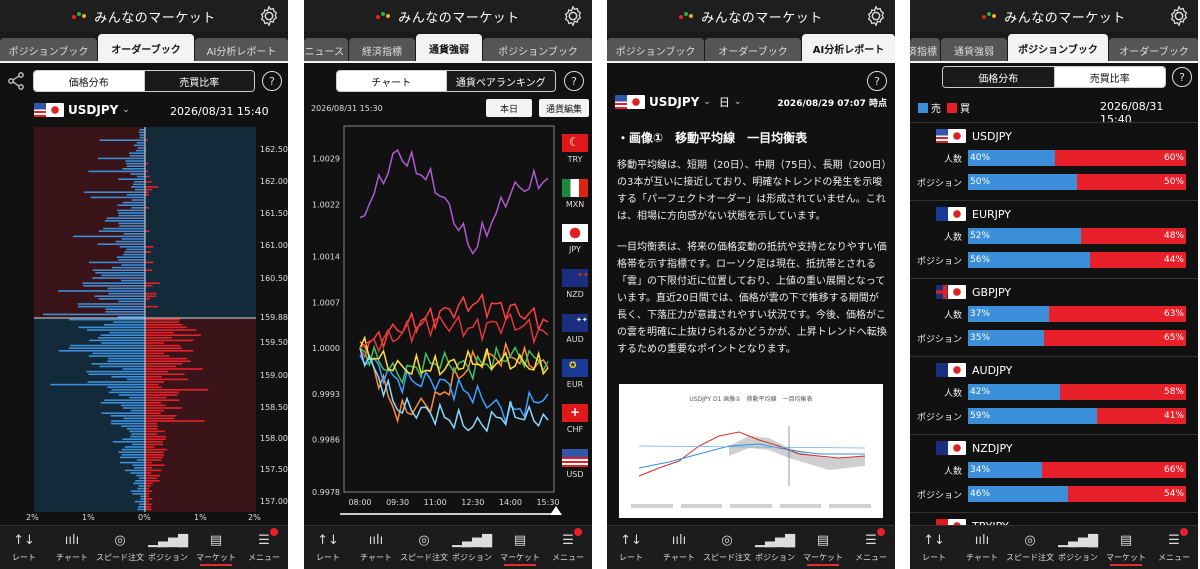  I want to click on time-slider-handle, so click(556, 510).